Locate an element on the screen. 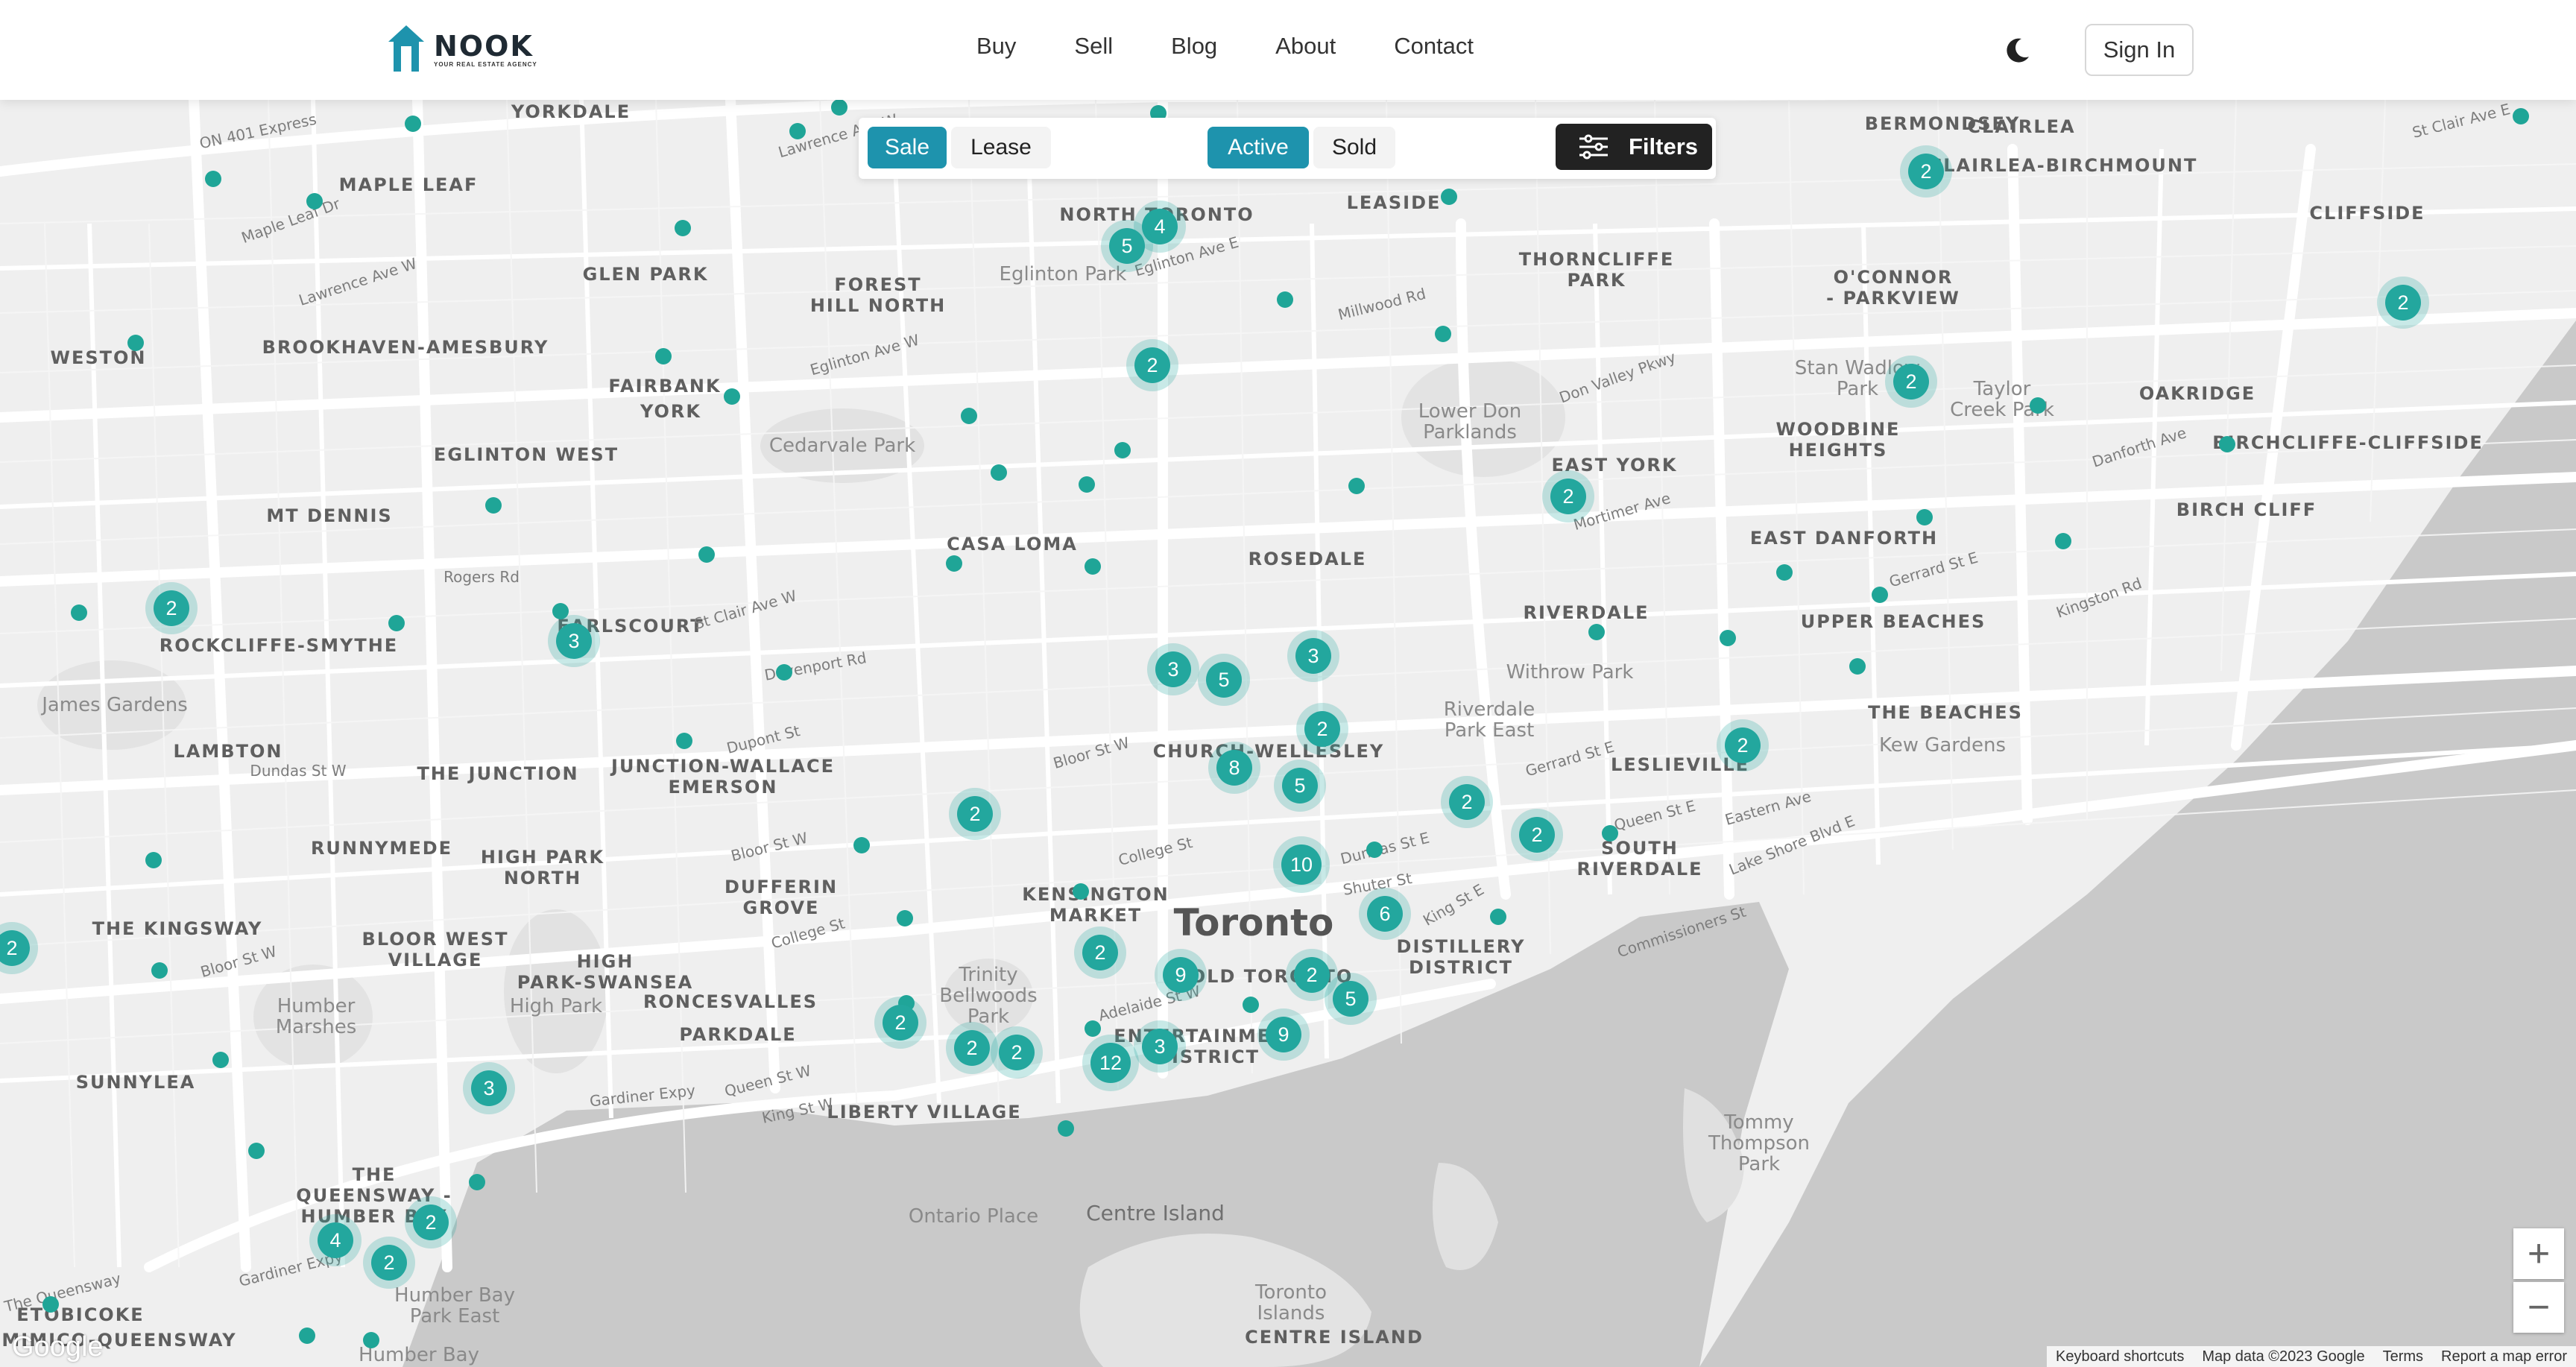 The image size is (2576, 1367). terms-link: Terms is located at coordinates (2403, 1357).